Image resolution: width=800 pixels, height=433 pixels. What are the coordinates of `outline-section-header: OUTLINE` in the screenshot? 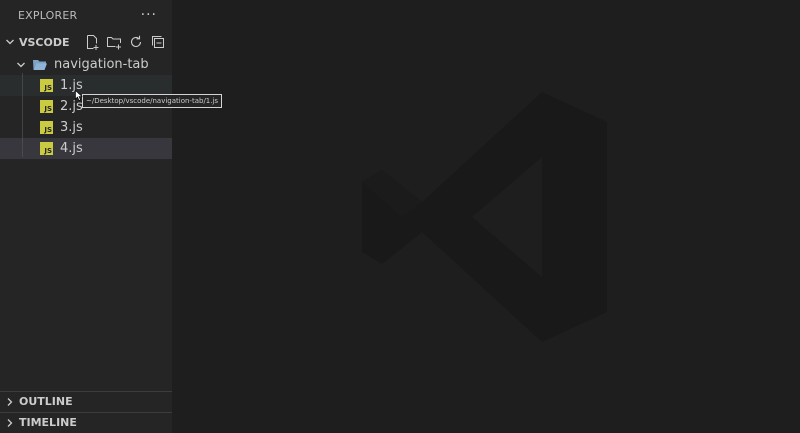 It's located at (86, 401).